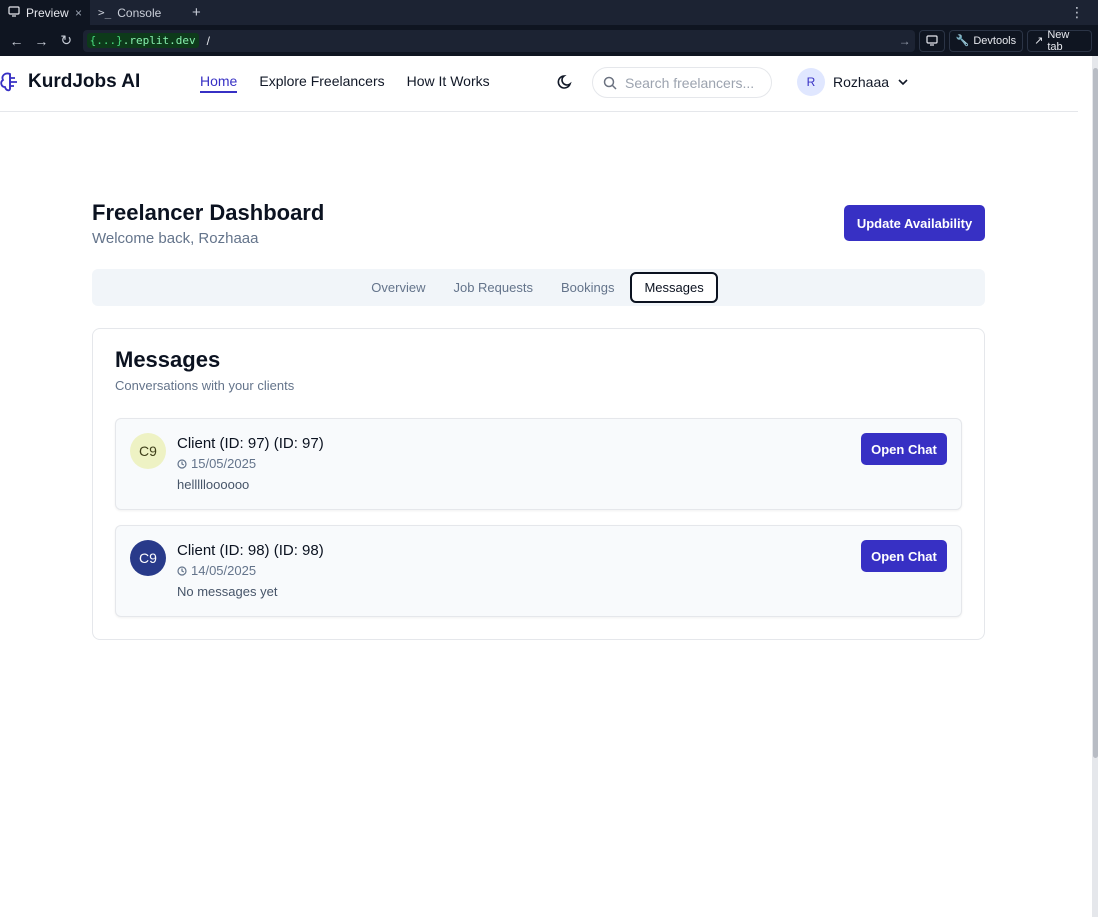  Describe the element at coordinates (208, 40) in the screenshot. I see `url-path: /` at that location.